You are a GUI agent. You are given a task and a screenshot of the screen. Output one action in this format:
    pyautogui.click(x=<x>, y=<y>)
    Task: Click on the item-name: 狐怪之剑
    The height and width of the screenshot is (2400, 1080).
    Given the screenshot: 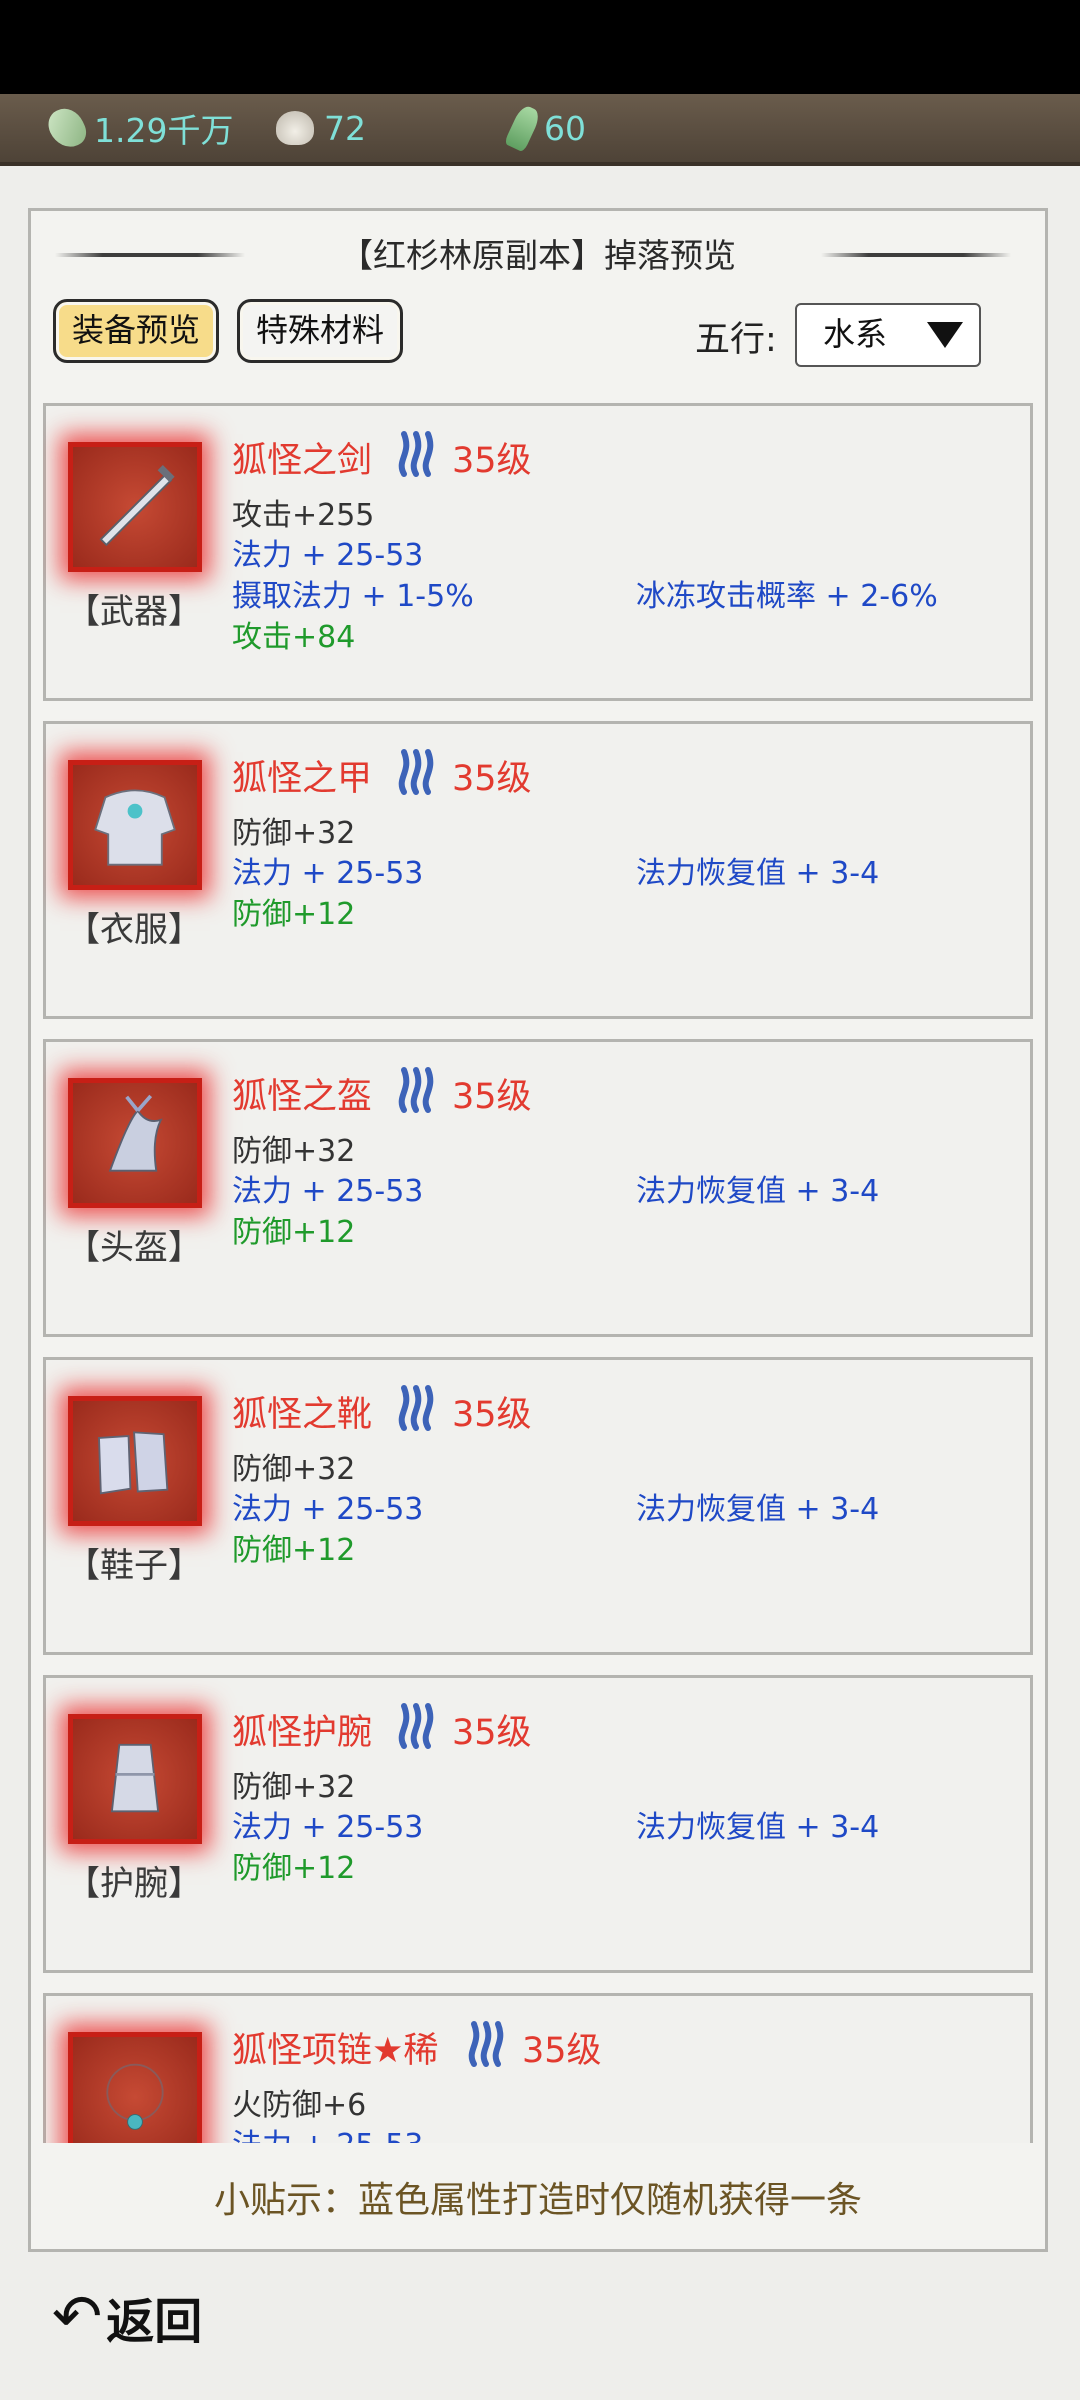 What is the action you would take?
    pyautogui.click(x=302, y=461)
    